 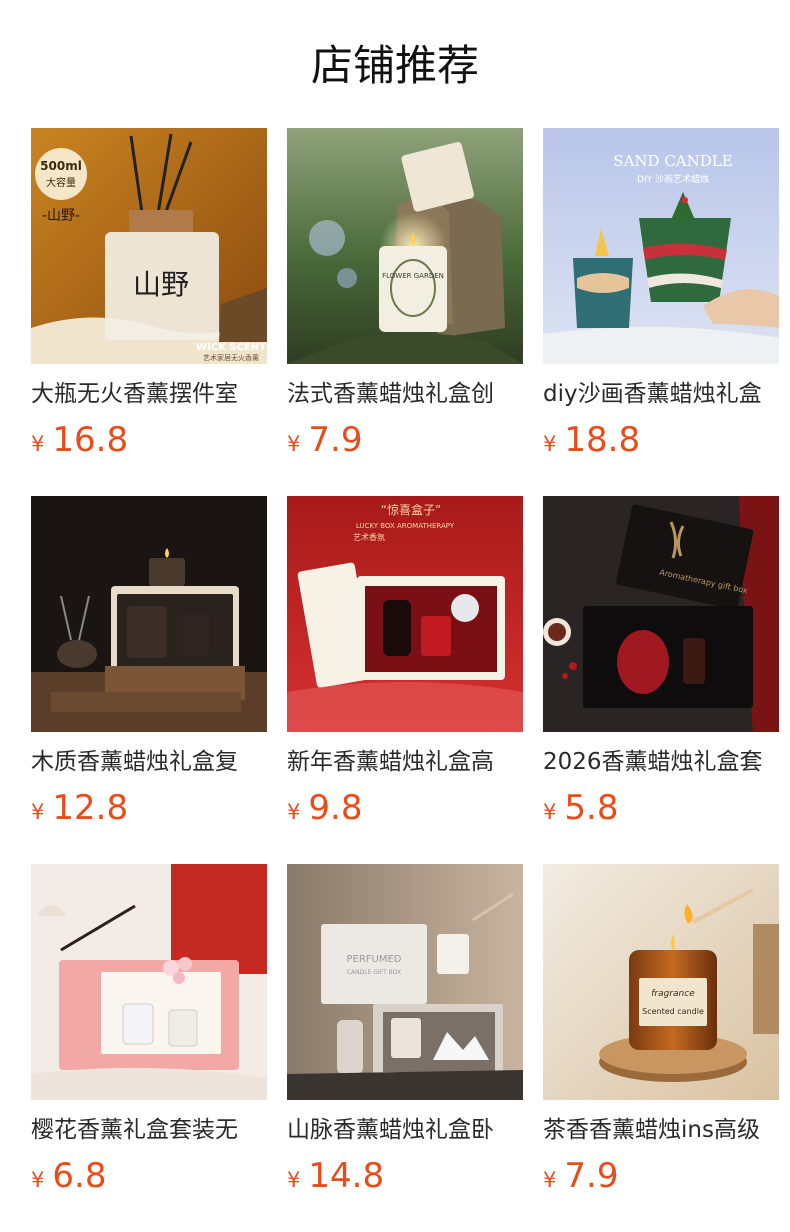 What do you see at coordinates (661, 982) in the screenshot?
I see `amber-jar-candle-image: fragrance Scented candle` at bounding box center [661, 982].